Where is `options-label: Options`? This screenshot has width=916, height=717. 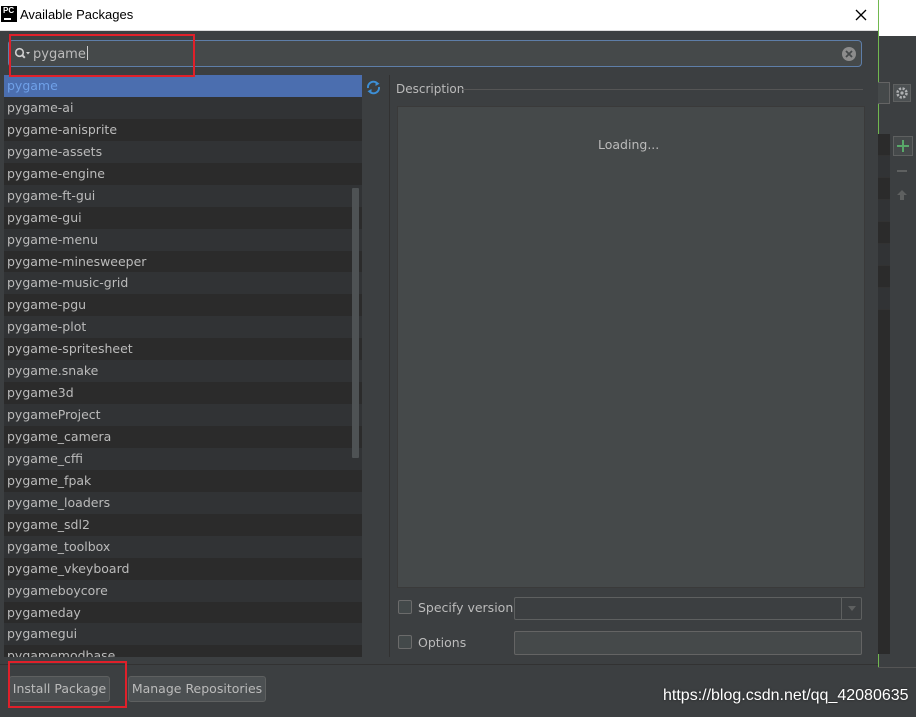
options-label: Options is located at coordinates (442, 642).